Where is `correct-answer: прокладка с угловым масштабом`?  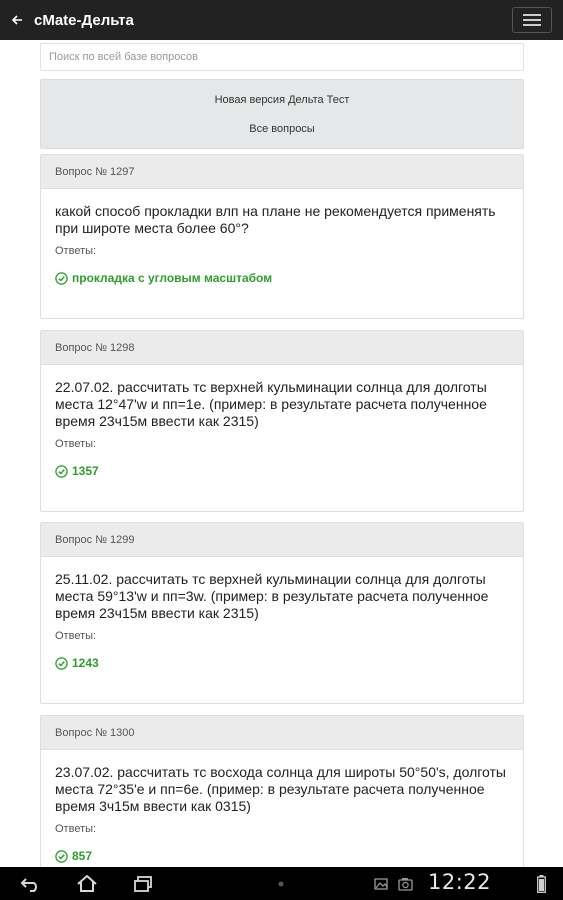 correct-answer: прокладка с угловым масштабом is located at coordinates (282, 271).